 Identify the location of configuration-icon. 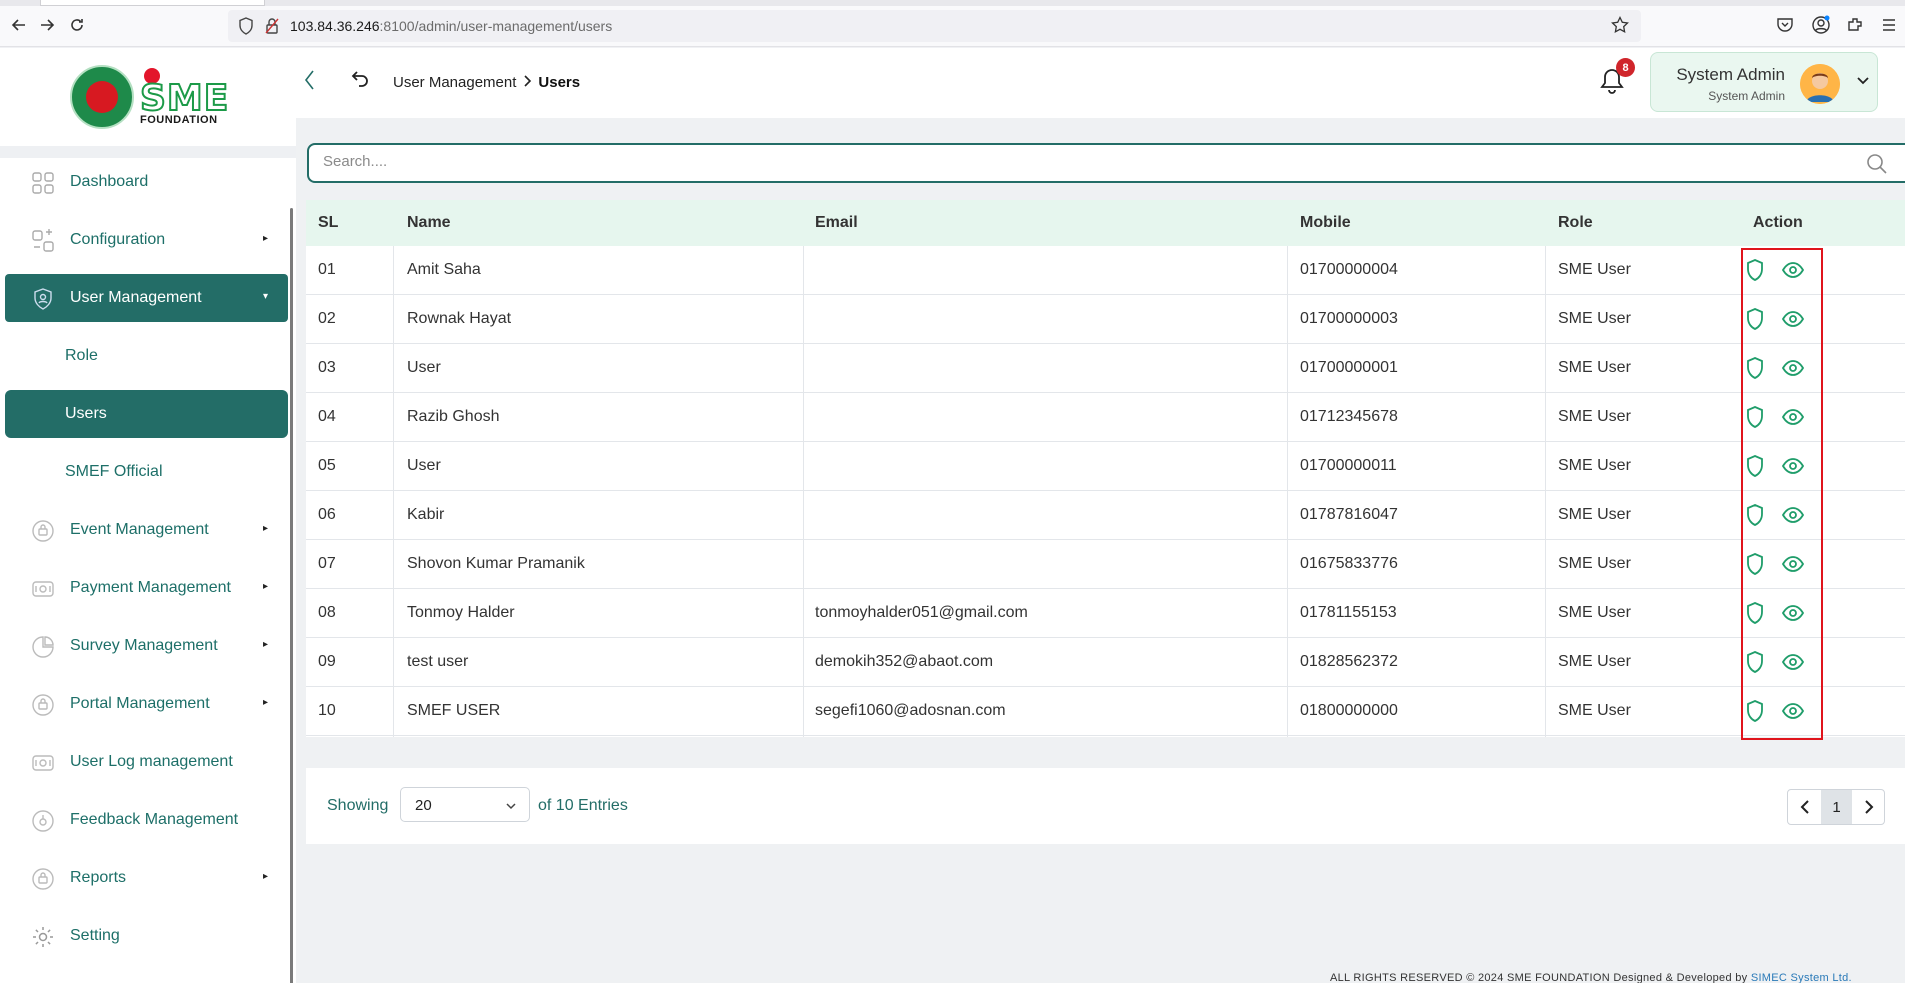
(43, 241).